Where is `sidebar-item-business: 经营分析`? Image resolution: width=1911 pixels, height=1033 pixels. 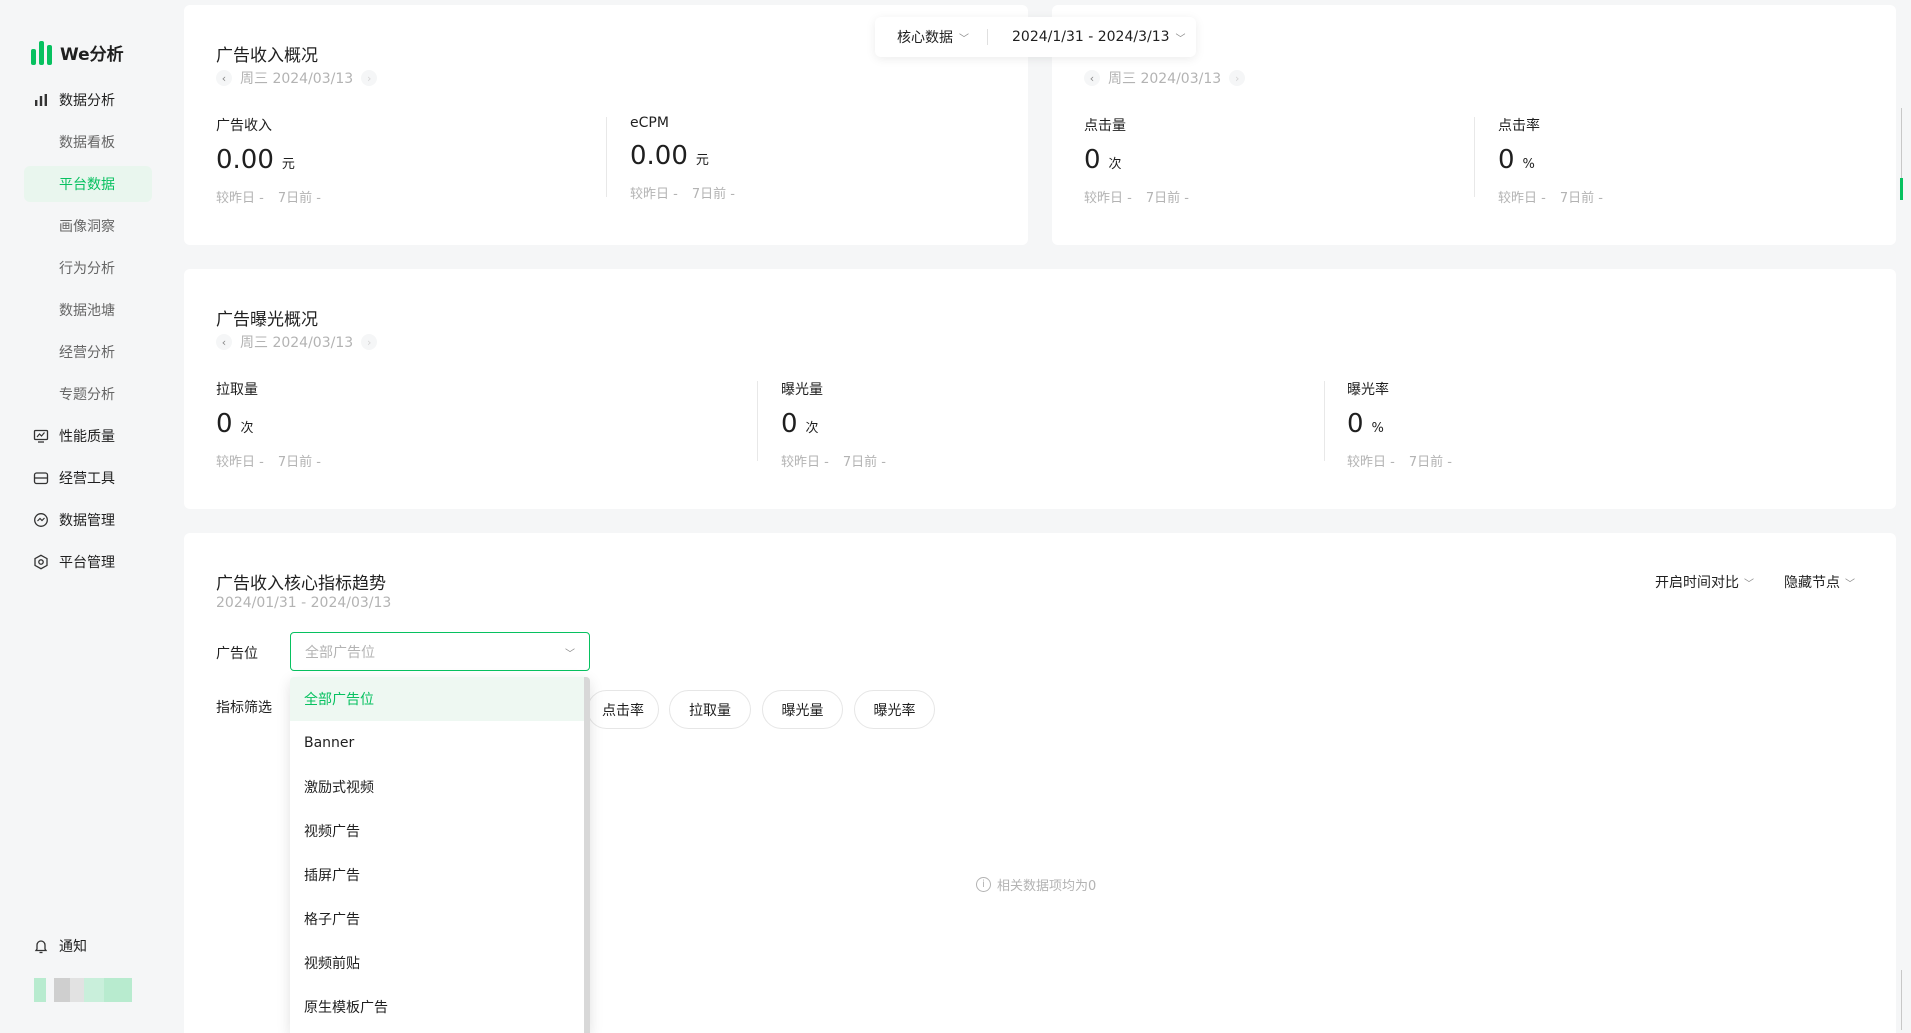 sidebar-item-business: 经营分析 is located at coordinates (88, 352).